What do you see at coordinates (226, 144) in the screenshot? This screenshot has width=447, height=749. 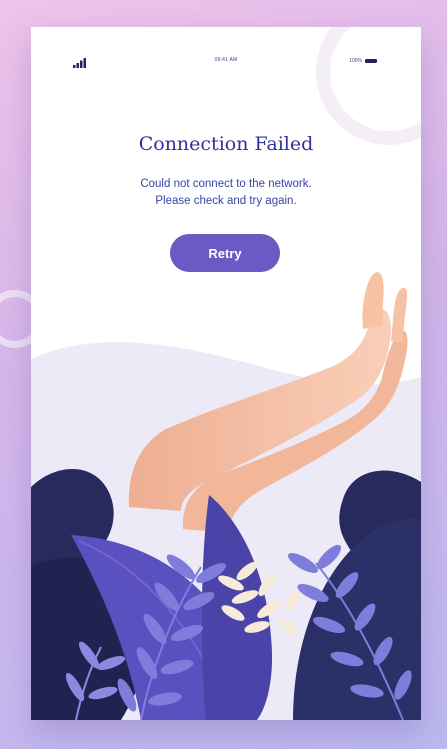 I see `page-title: Connection Failed` at bounding box center [226, 144].